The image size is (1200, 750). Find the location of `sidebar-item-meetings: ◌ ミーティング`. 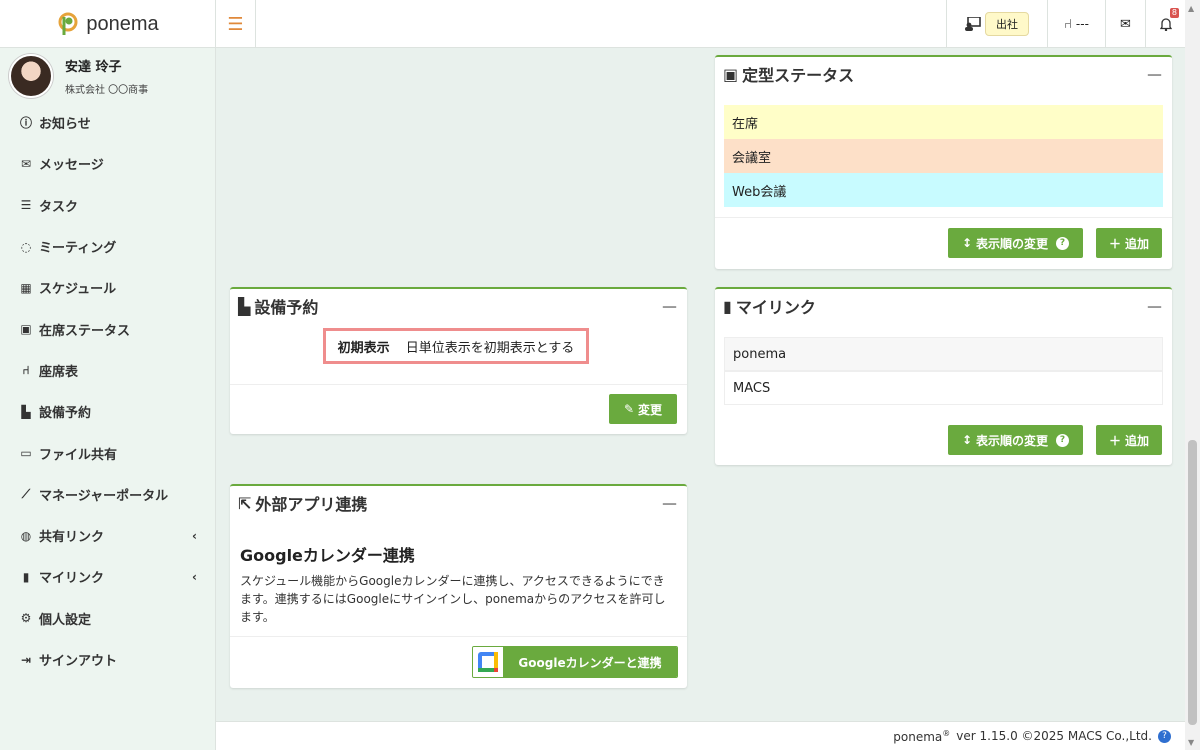

sidebar-item-meetings: ◌ ミーティング is located at coordinates (107, 246).